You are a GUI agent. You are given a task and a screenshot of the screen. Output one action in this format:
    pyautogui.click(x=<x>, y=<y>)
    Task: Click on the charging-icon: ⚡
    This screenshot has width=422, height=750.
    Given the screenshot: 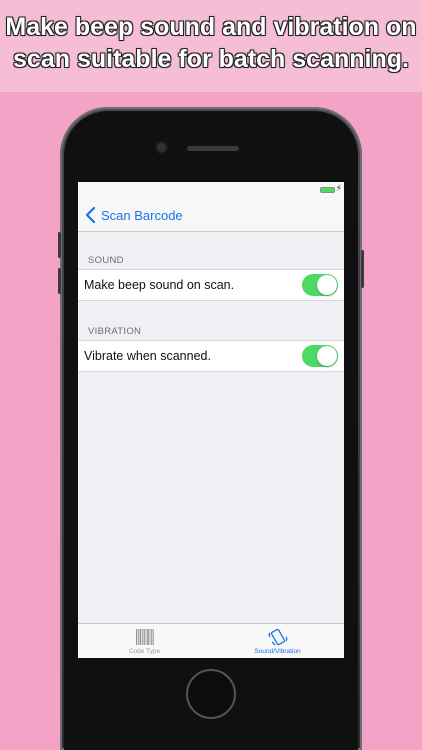 What is the action you would take?
    pyautogui.click(x=338, y=188)
    